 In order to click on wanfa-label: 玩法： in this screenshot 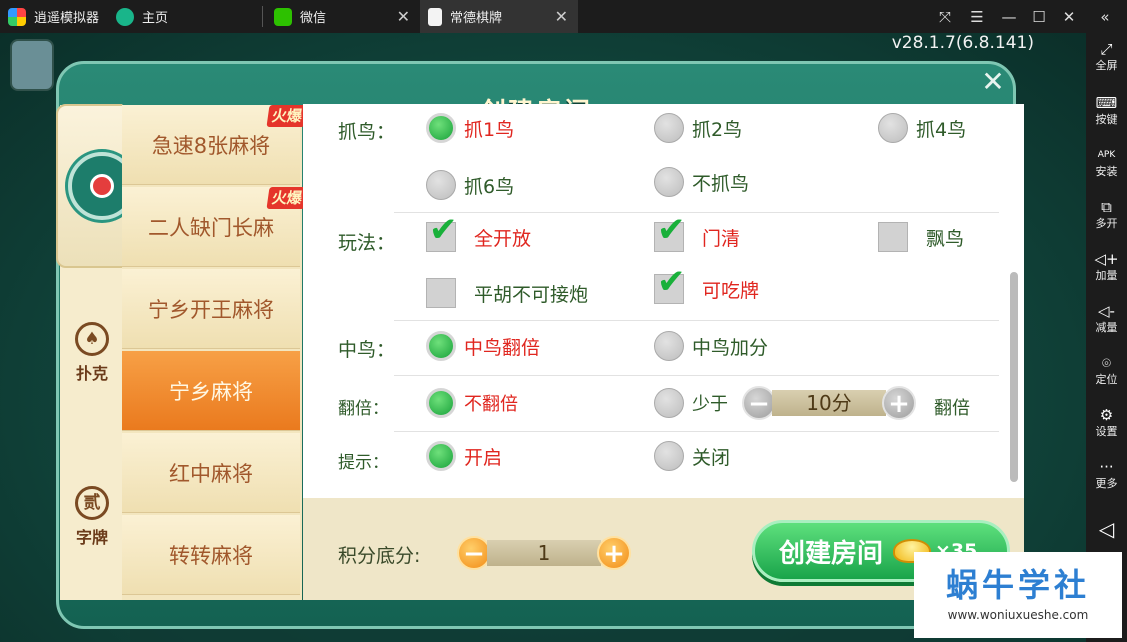, I will do `click(367, 243)`.